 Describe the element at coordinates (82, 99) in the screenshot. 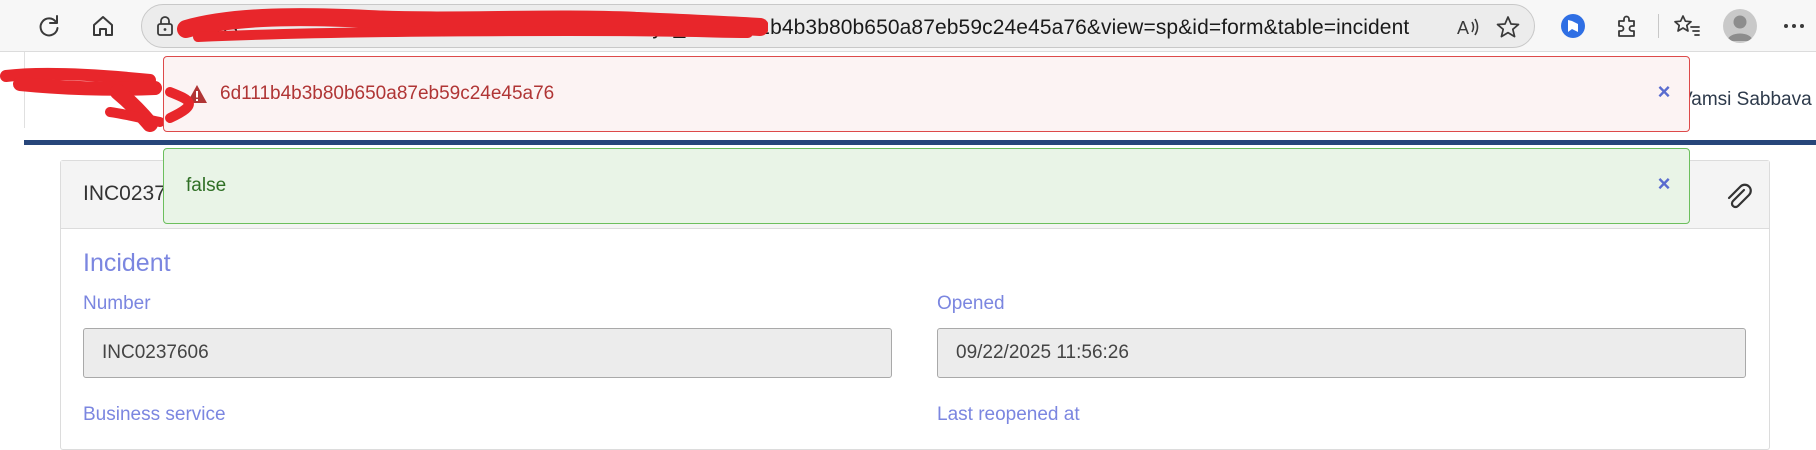

I see `logo-redaction-scribble` at that location.